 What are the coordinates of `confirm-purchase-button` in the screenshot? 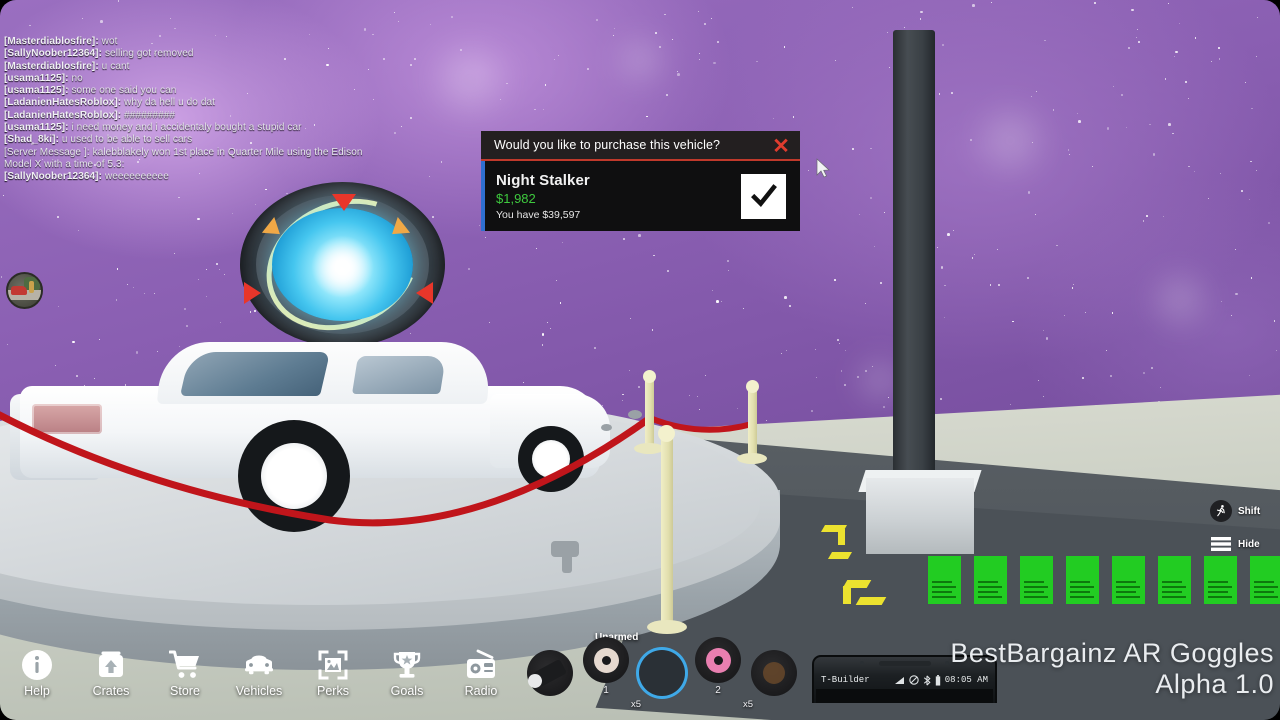 It's located at (763, 196).